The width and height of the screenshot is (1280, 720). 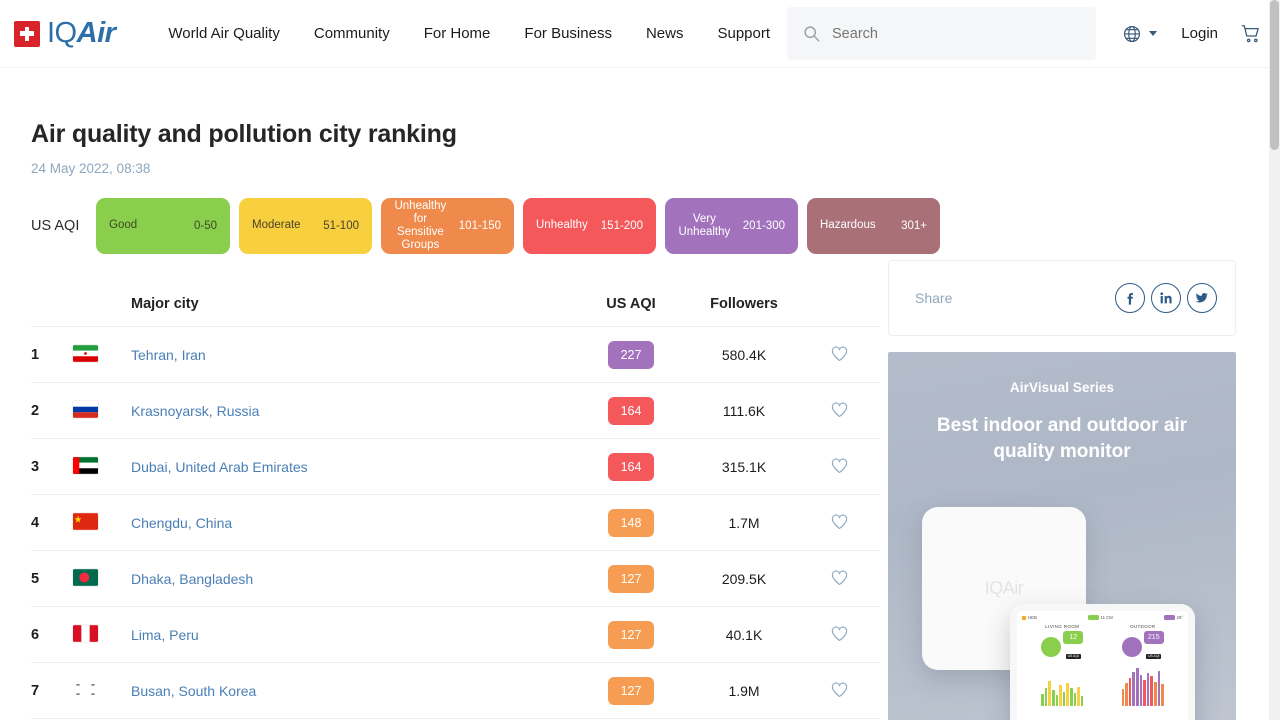 I want to click on row-city: Dhaka, Bangladesh, so click(x=351, y=579).